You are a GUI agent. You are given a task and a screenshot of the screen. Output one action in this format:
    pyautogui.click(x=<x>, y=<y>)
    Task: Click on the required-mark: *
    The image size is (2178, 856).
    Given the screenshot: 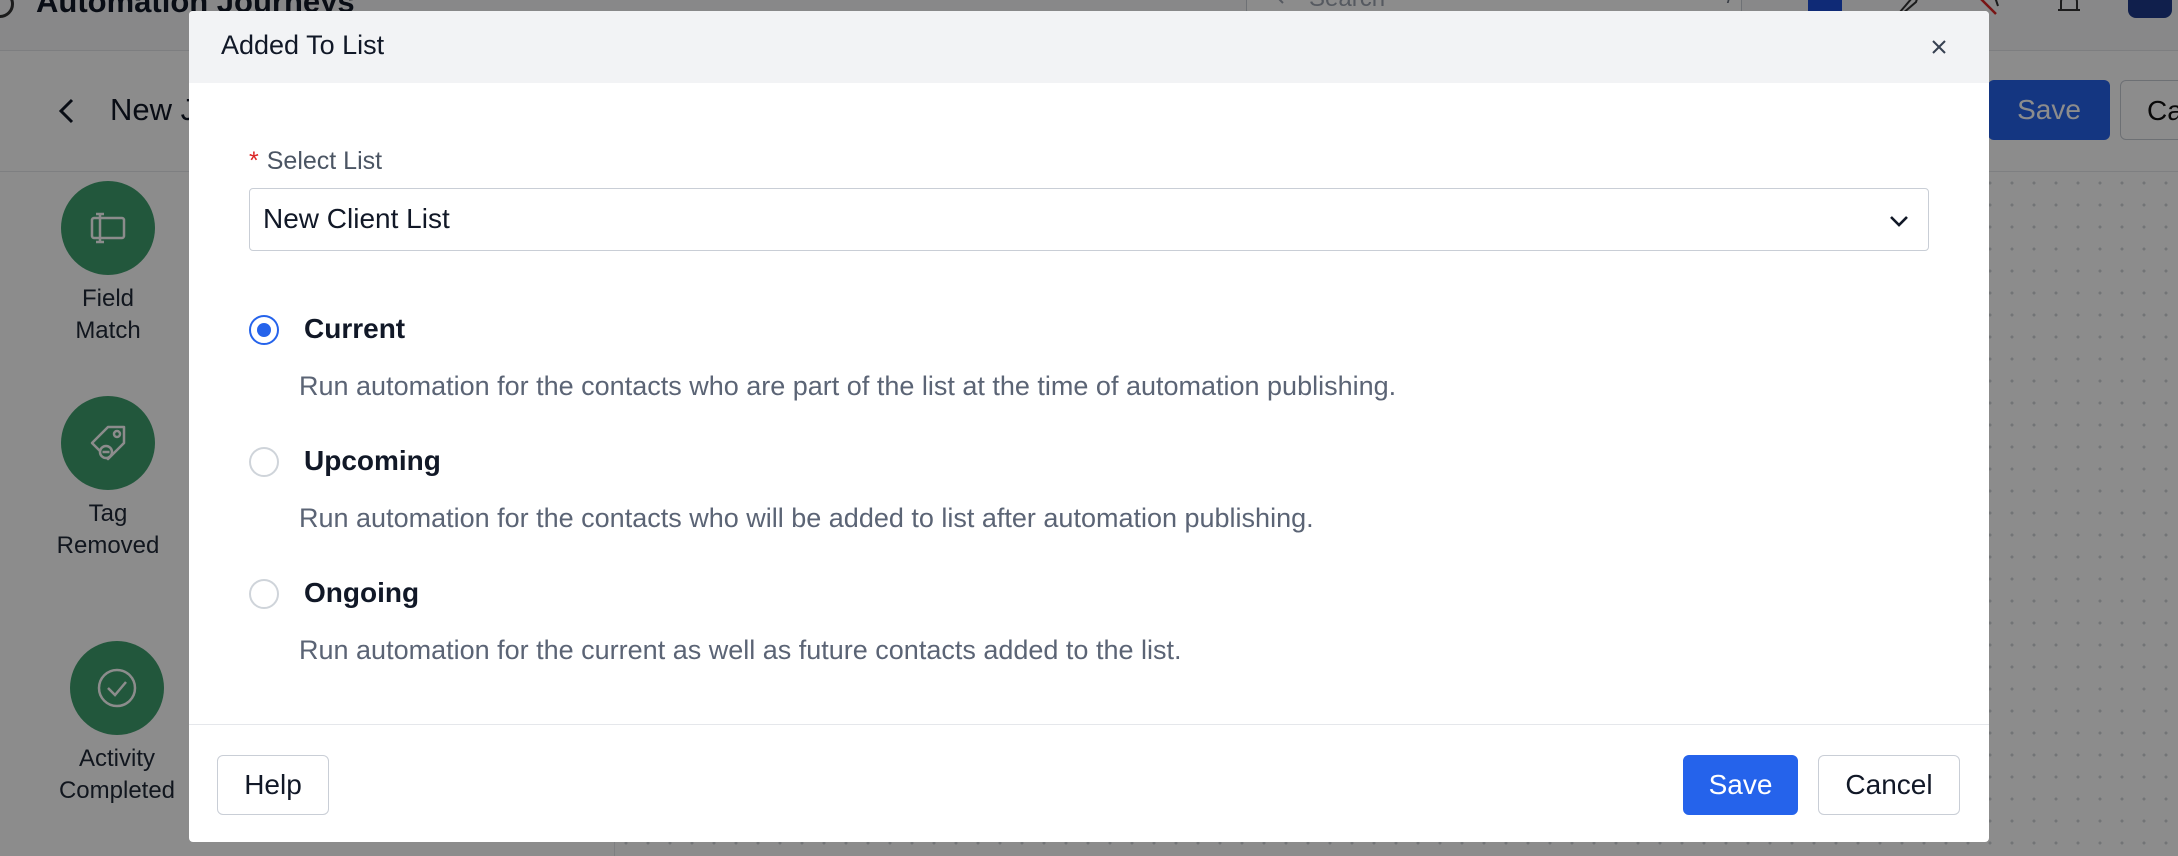 What is the action you would take?
    pyautogui.click(x=254, y=161)
    